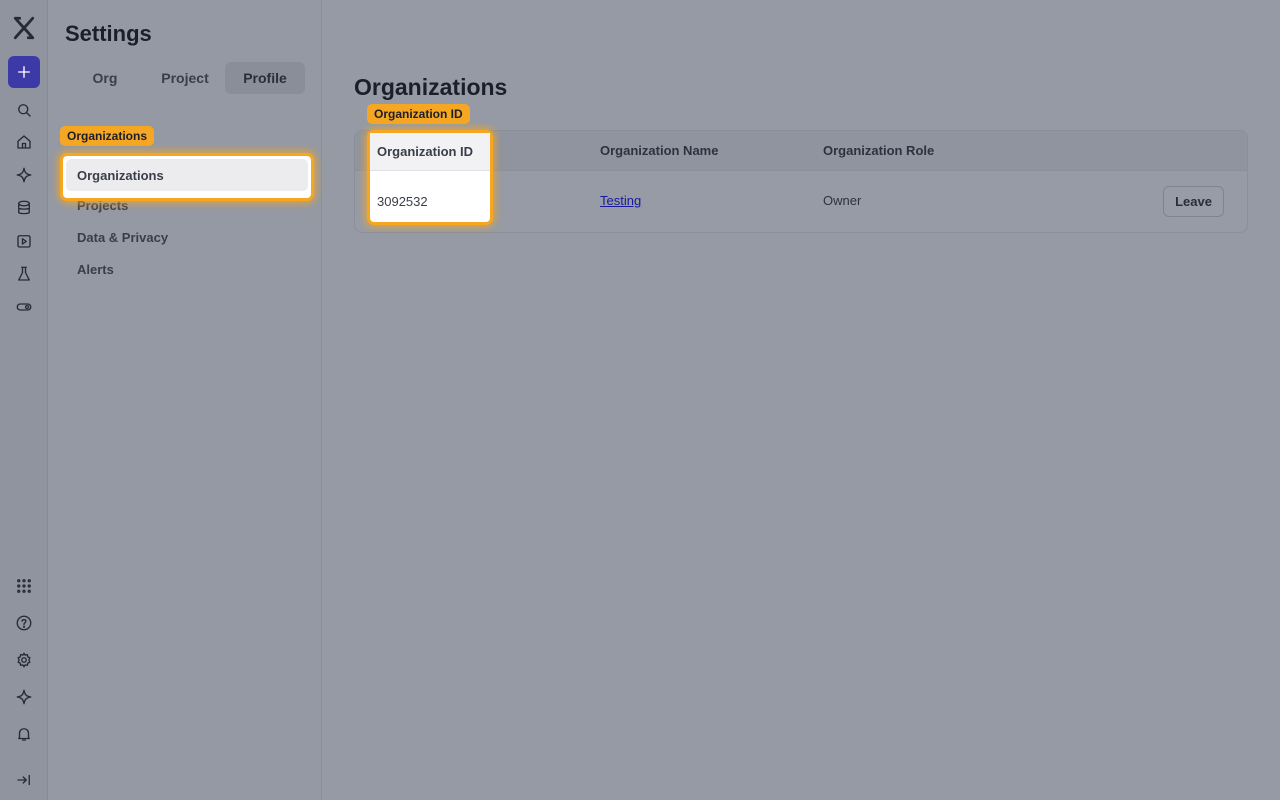 The image size is (1280, 800). What do you see at coordinates (24, 241) in the screenshot?
I see `play-icon` at bounding box center [24, 241].